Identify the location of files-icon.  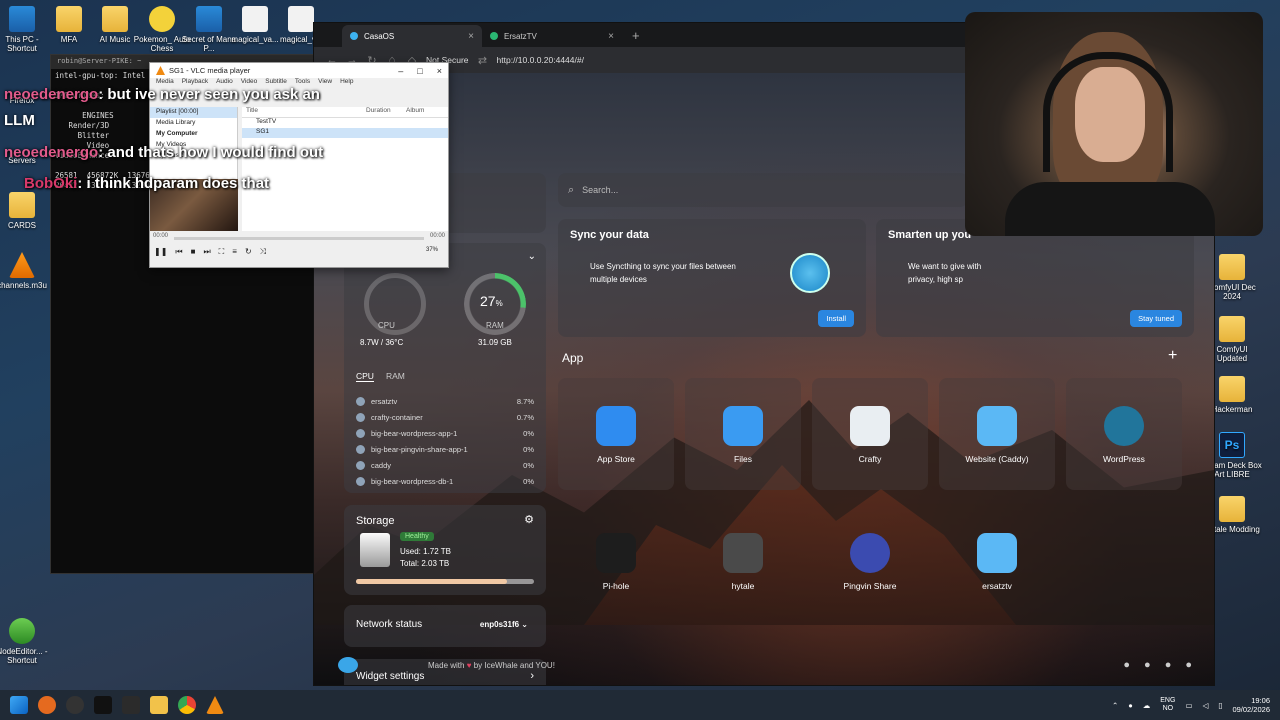
(743, 426).